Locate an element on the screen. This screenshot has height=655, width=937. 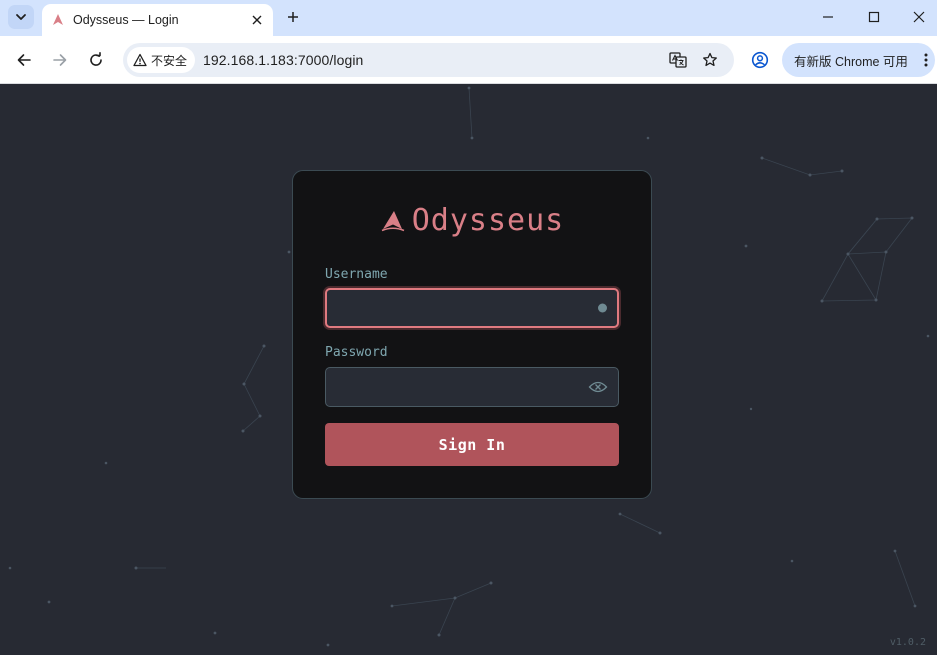
more-menu-icon is located at coordinates (926, 60).